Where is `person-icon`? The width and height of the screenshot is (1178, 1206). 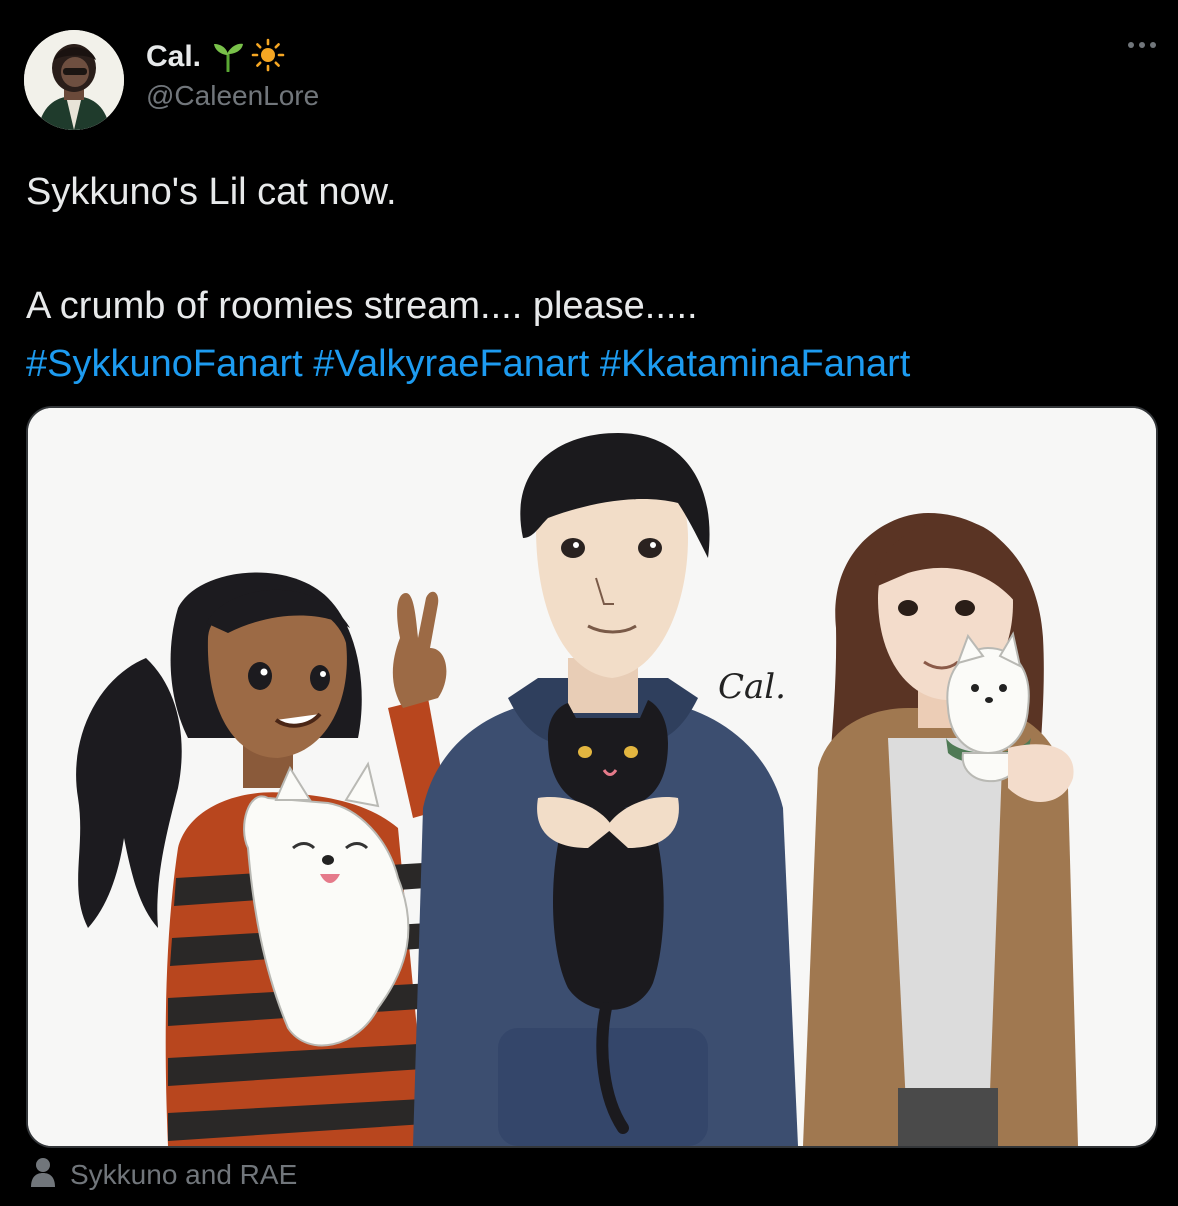
person-icon is located at coordinates (43, 1174).